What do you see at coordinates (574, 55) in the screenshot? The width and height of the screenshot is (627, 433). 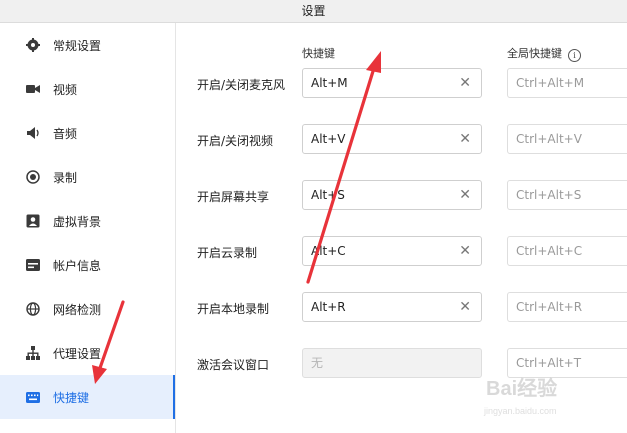 I see `info-icon: i` at bounding box center [574, 55].